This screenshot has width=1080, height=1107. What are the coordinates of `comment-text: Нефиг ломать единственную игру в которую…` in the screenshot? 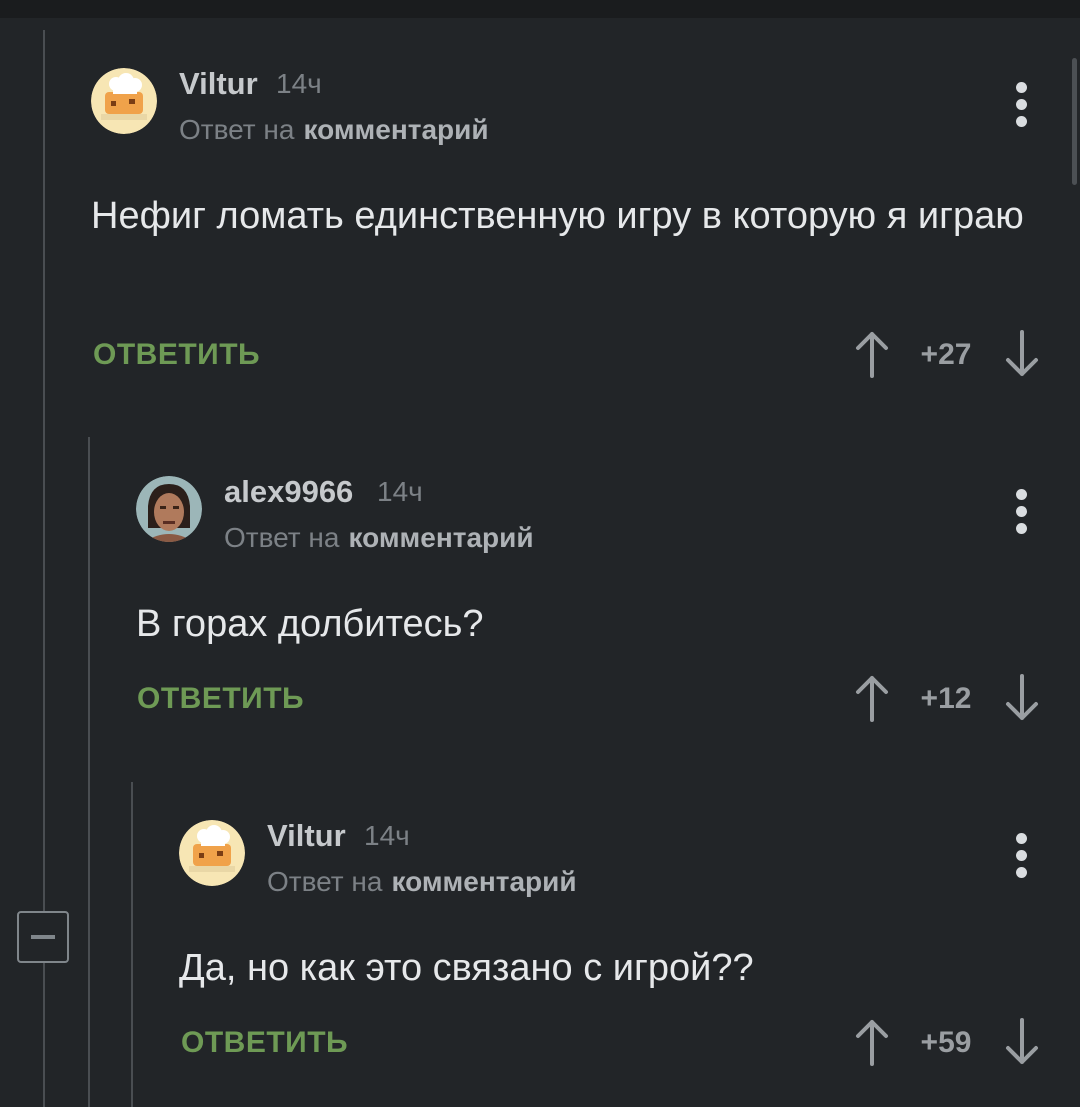 It's located at (557, 216).